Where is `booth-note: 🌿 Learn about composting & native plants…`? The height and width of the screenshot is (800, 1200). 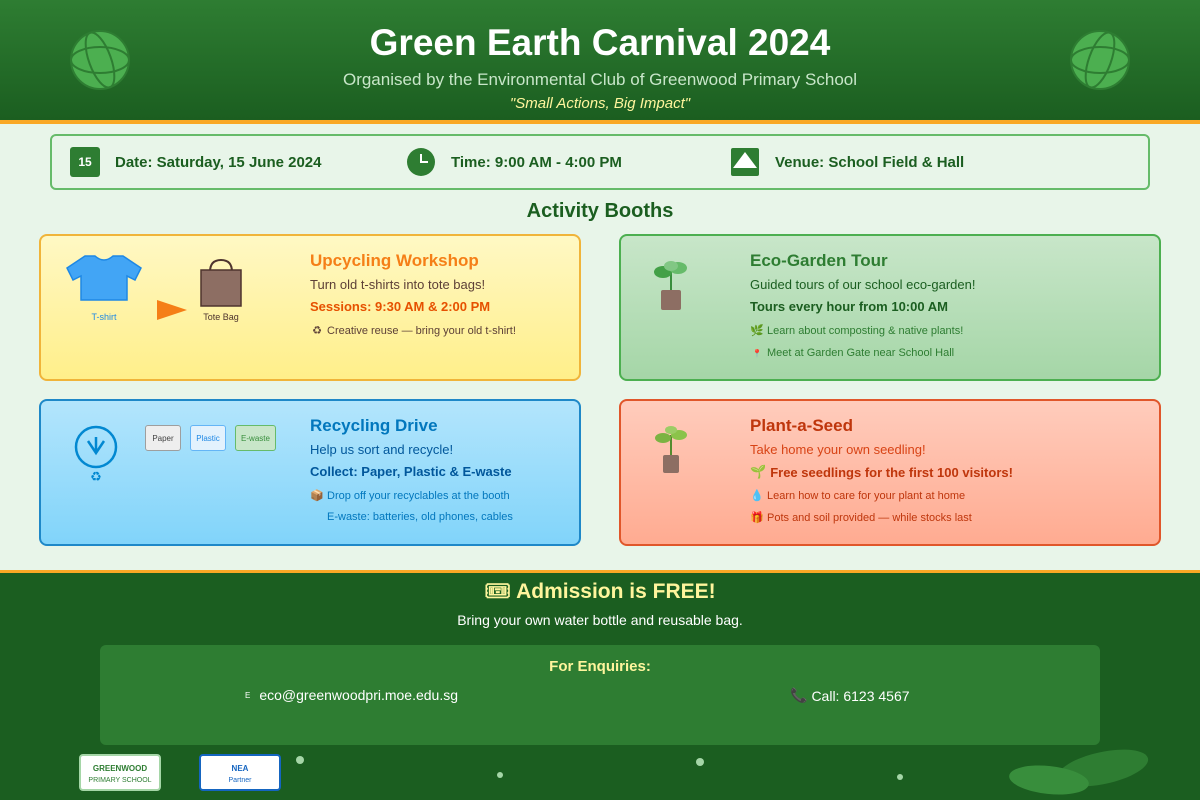 booth-note: 🌿 Learn about composting & native plants… is located at coordinates (857, 331).